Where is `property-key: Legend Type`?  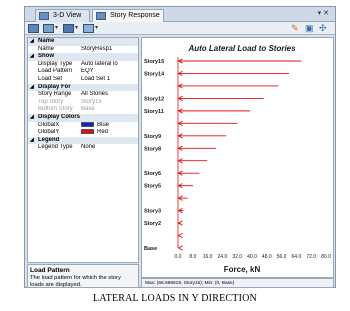 property-key: Legend Type is located at coordinates (55, 147).